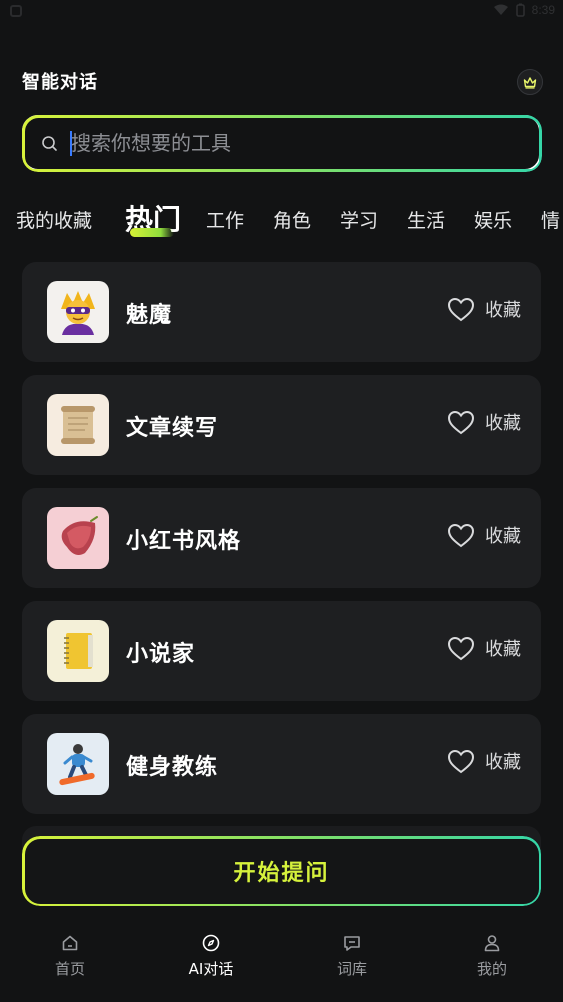 The width and height of the screenshot is (563, 1002). I want to click on user-icon, so click(492, 943).